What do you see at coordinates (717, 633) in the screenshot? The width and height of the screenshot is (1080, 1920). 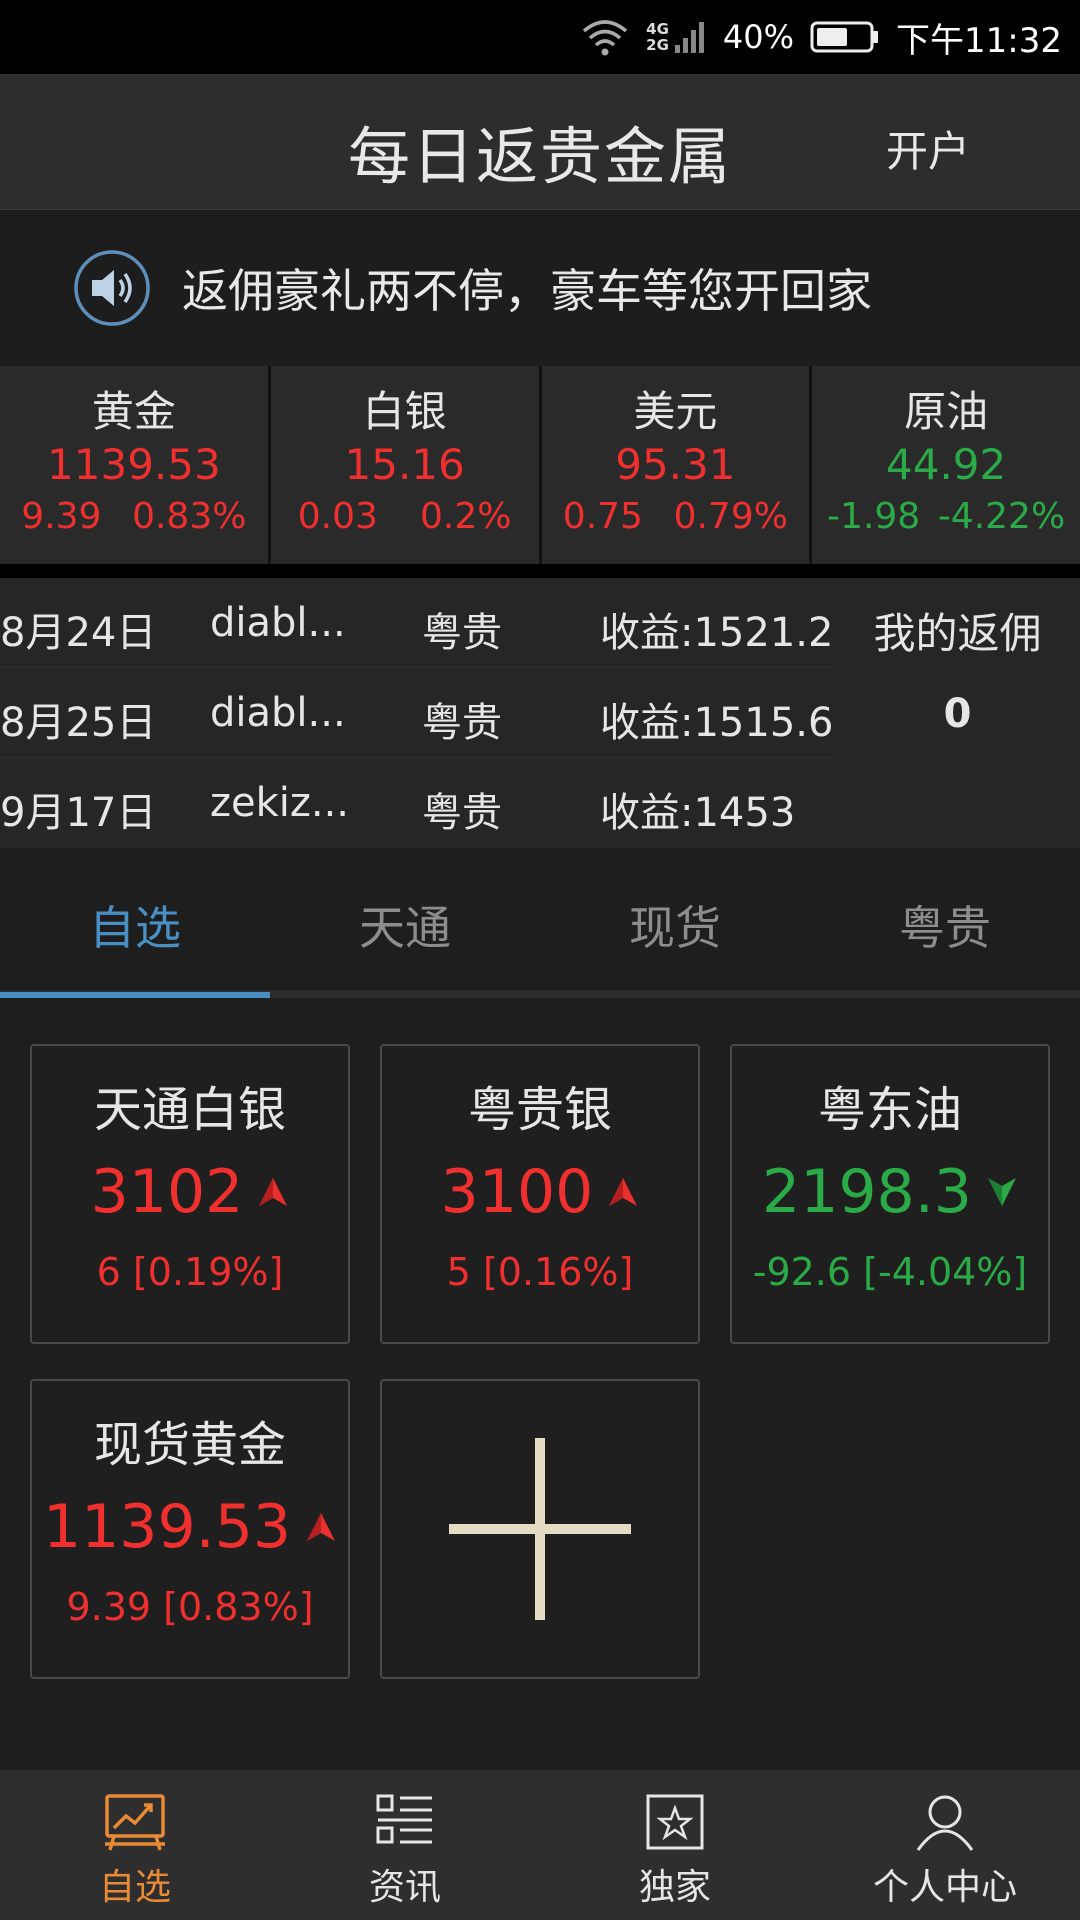 I see `rebate-amount: 收益:1521.2` at bounding box center [717, 633].